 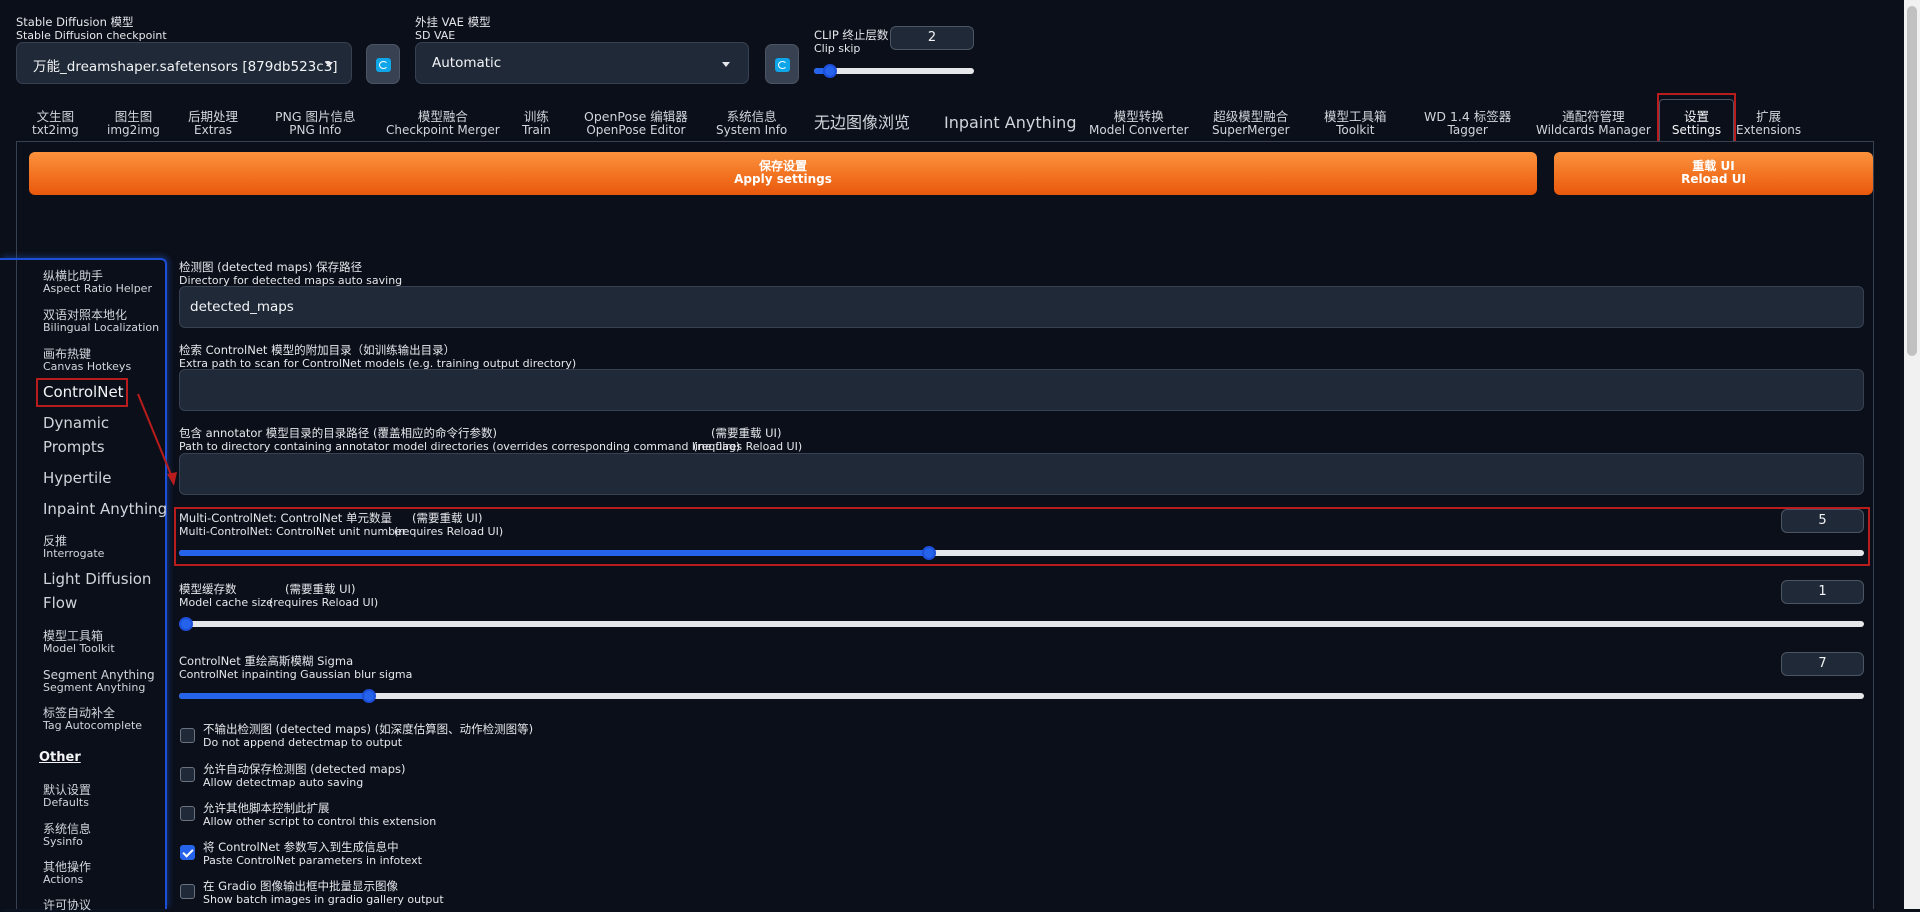 What do you see at coordinates (320, 589) in the screenshot?
I see `cache-size-req-label: (需要重载 UI)` at bounding box center [320, 589].